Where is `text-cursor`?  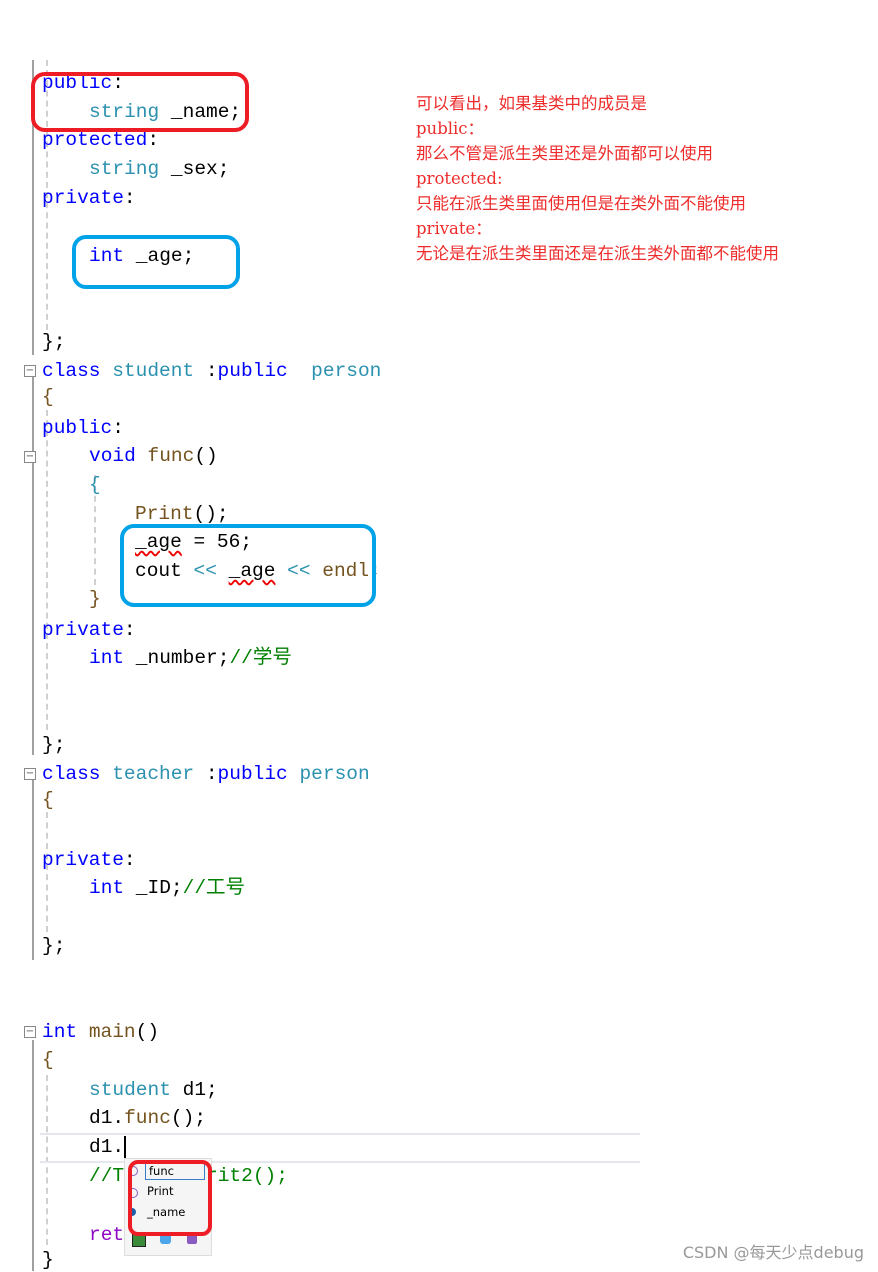
text-cursor is located at coordinates (125, 1148).